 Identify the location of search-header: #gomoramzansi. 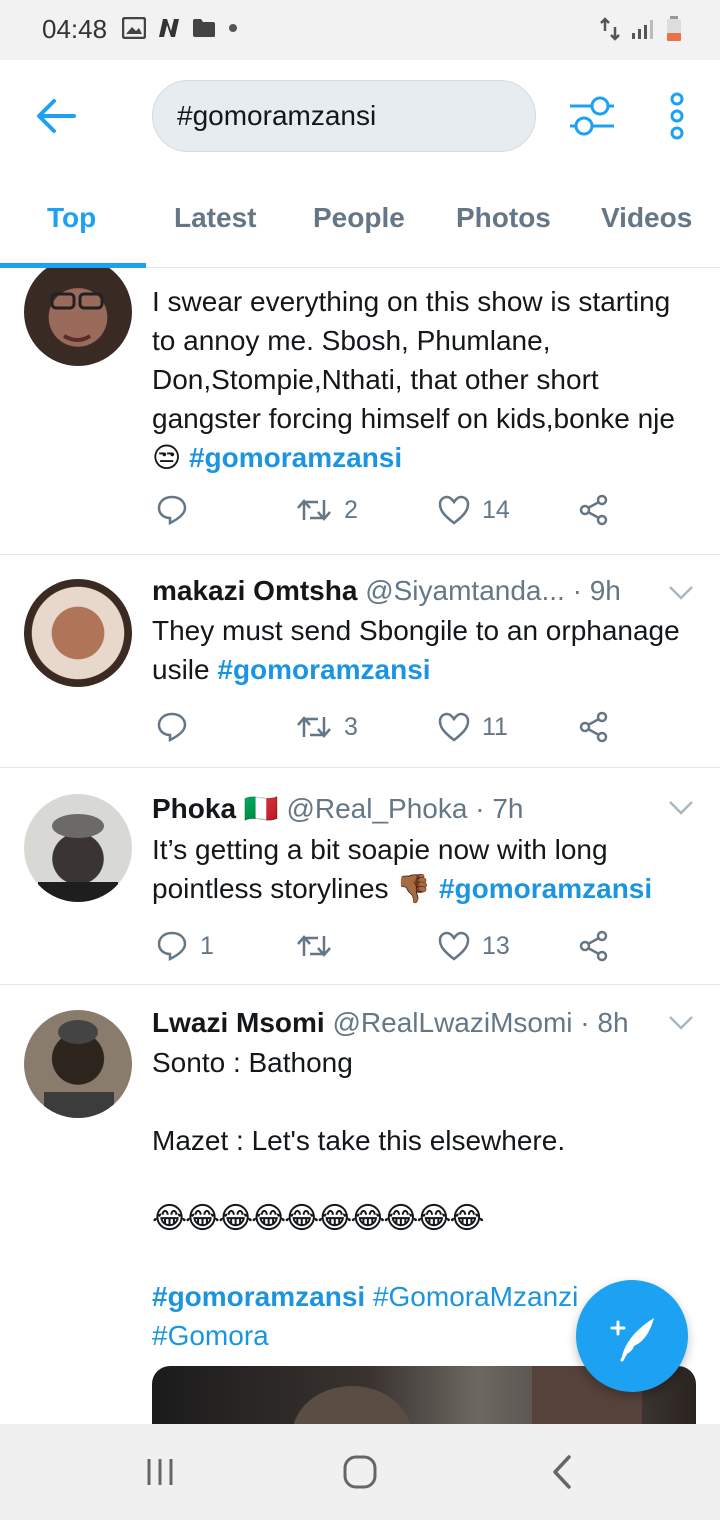
(360, 115).